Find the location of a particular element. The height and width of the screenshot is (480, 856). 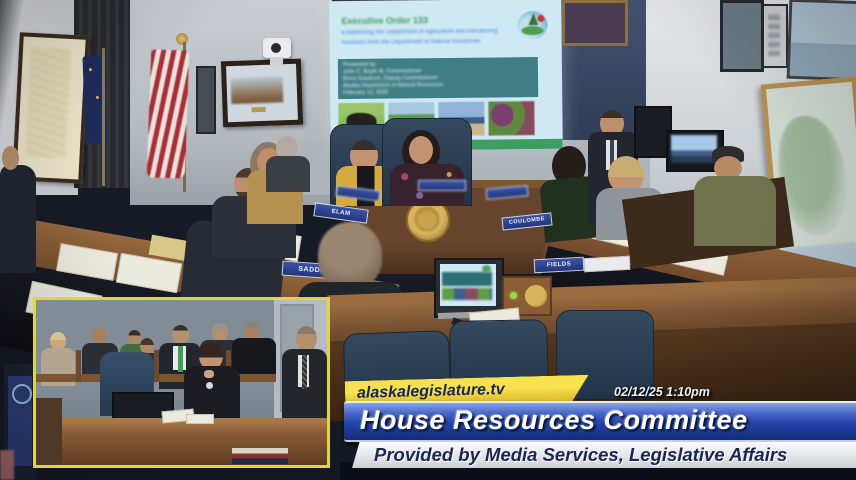

foreground-pink-blob is located at coordinates (7, 465).